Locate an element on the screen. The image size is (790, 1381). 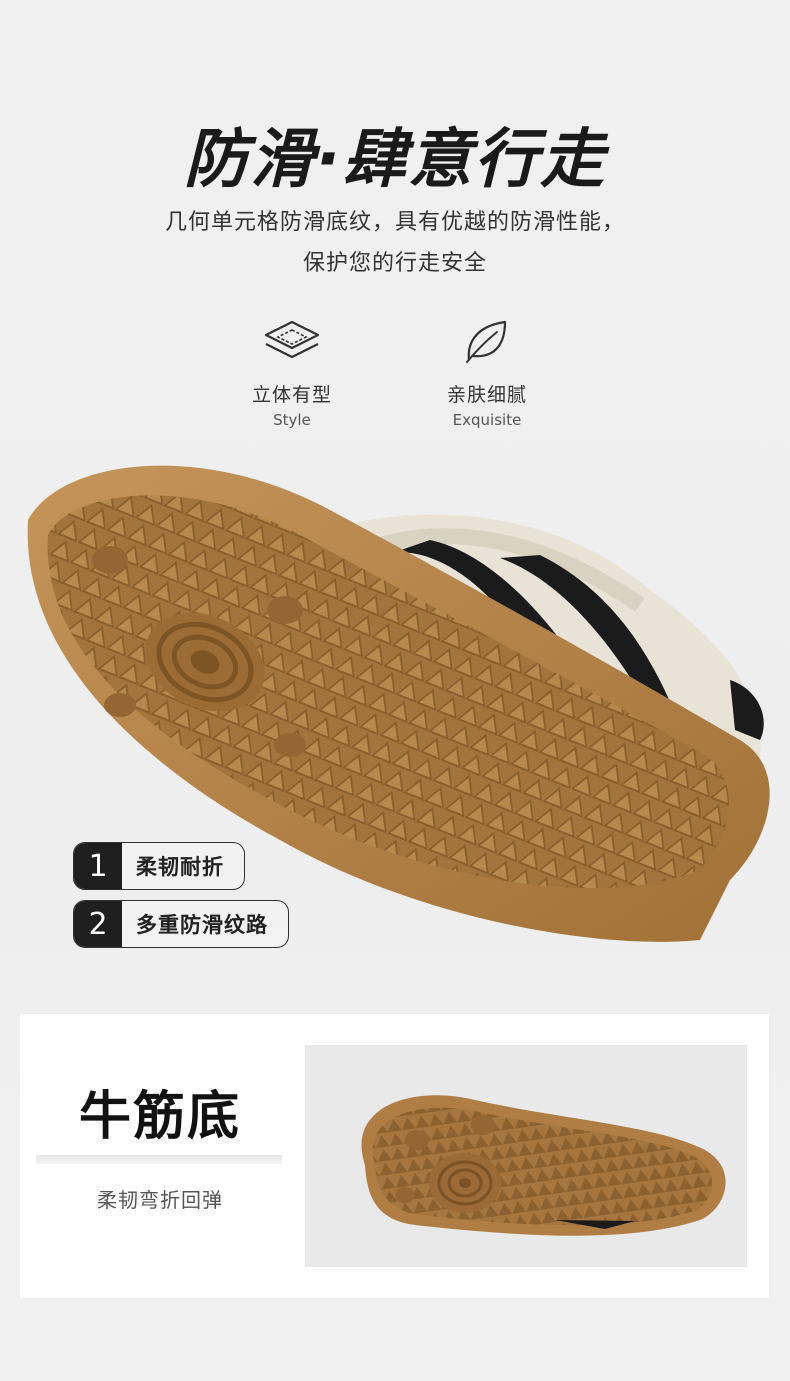
outsole-image is located at coordinates (543, 1165).